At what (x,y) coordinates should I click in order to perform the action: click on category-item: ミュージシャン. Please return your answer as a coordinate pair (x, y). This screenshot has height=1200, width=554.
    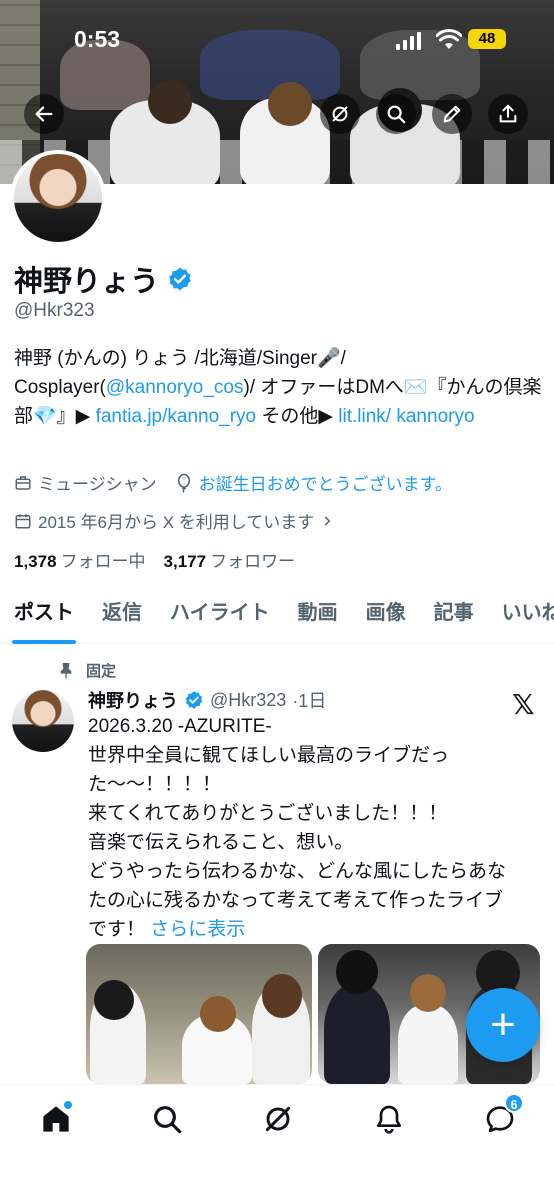
    Looking at the image, I should click on (85, 482).